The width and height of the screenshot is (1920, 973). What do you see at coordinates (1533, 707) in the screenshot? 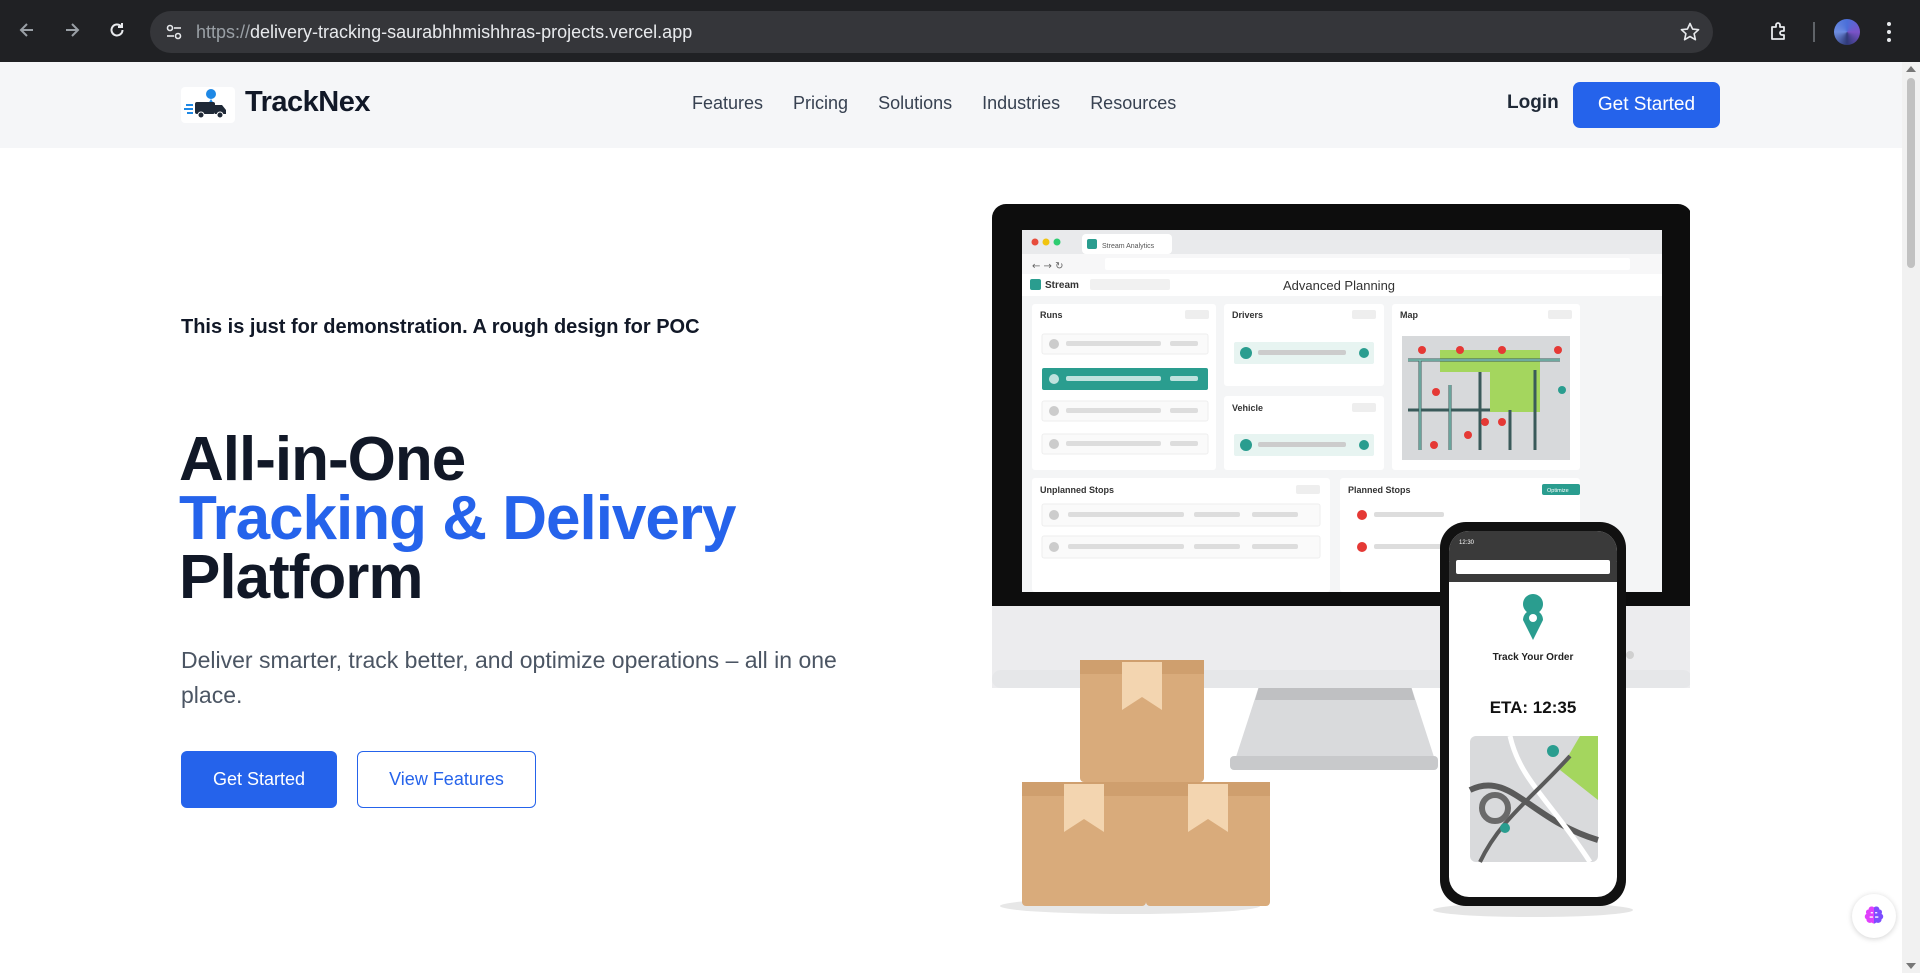
I see `phone-eta: ETA: 12:35` at bounding box center [1533, 707].